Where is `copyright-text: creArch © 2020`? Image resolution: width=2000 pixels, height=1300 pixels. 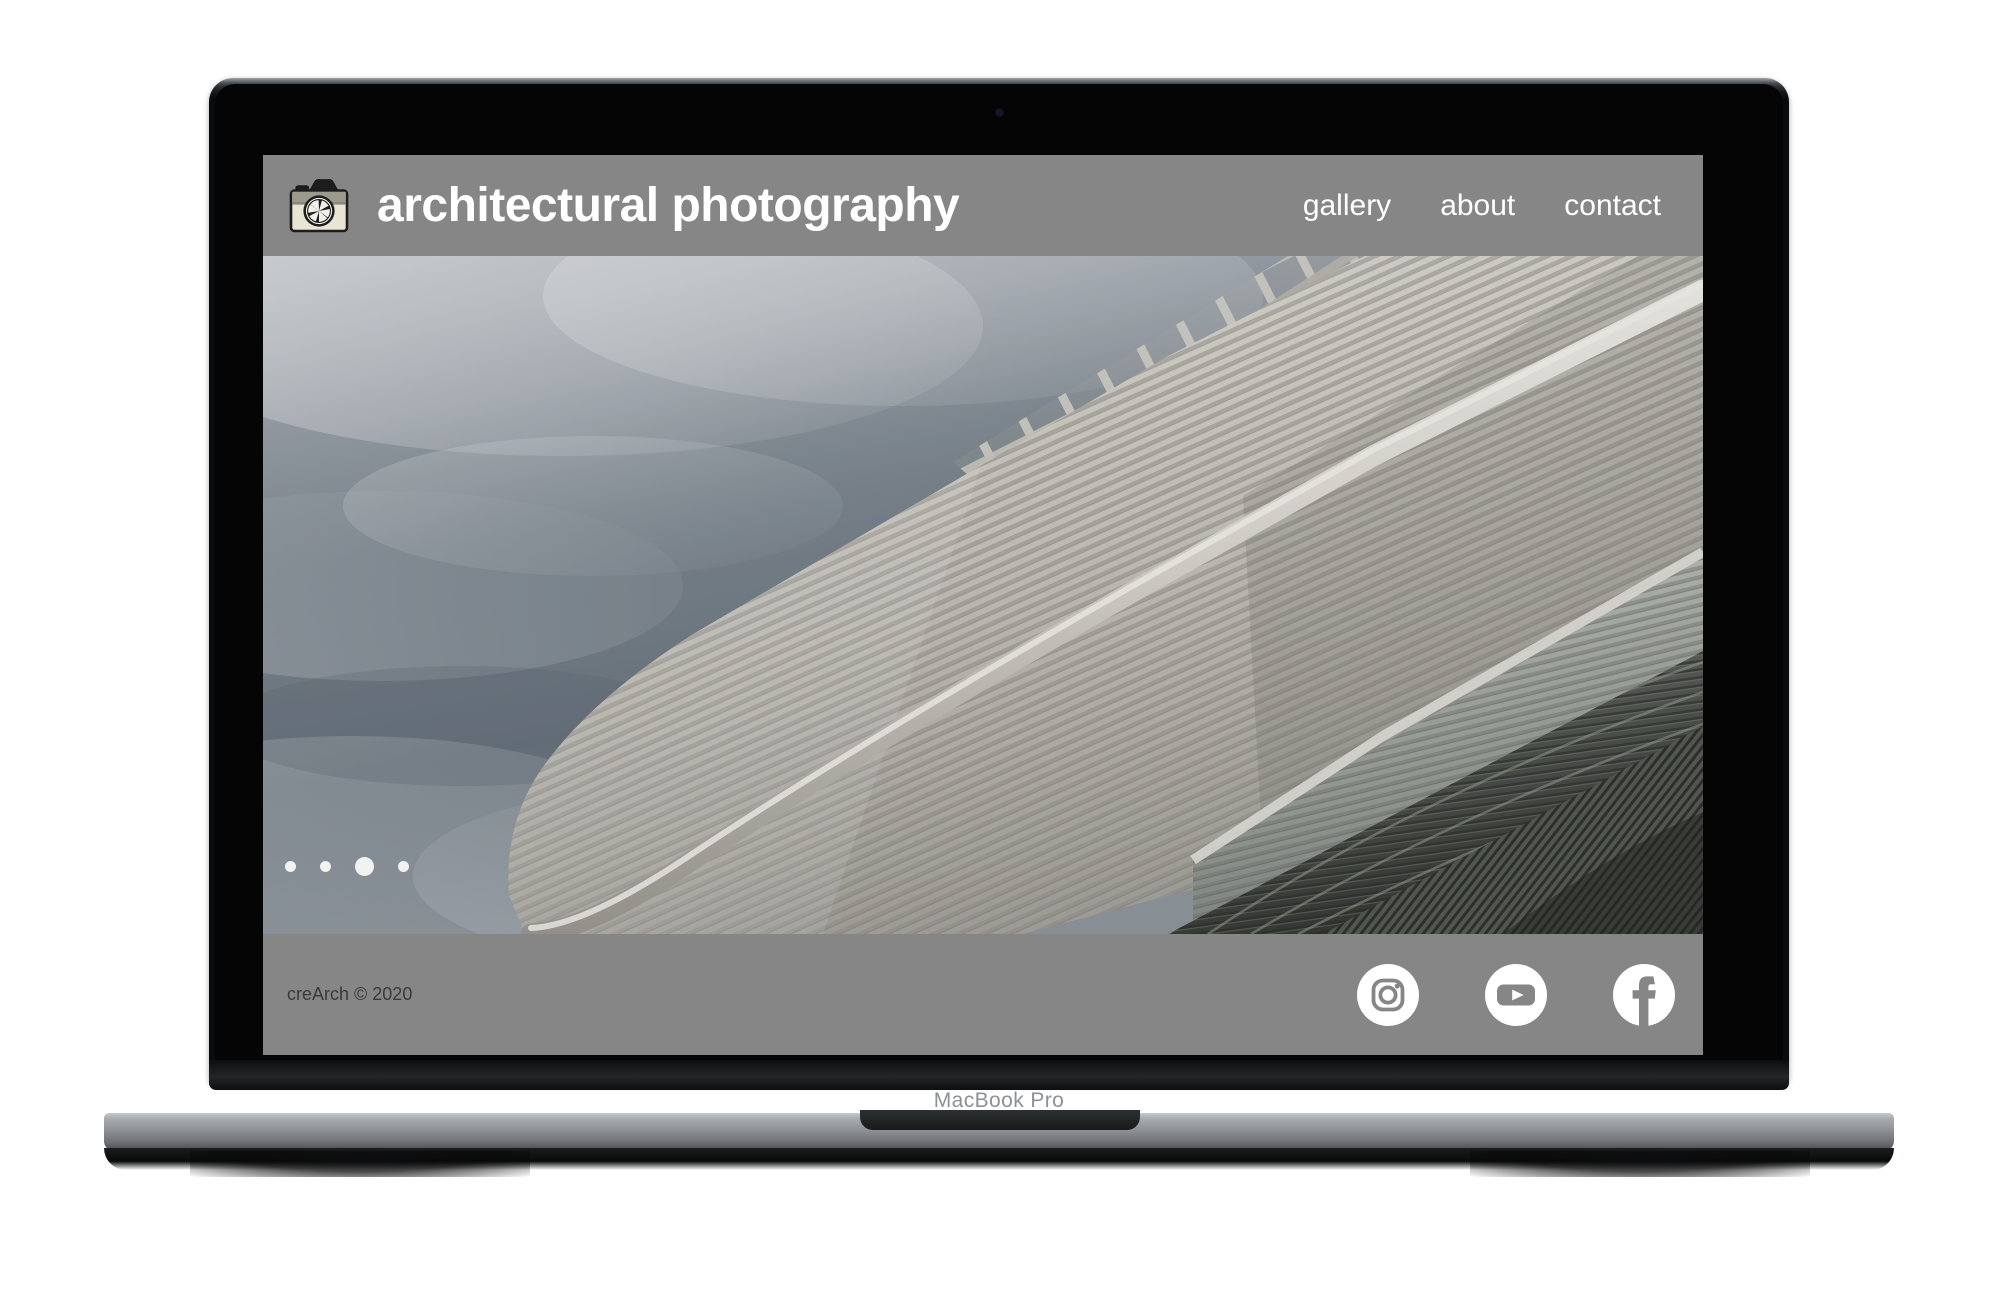
copyright-text: creArch © 2020 is located at coordinates (350, 994).